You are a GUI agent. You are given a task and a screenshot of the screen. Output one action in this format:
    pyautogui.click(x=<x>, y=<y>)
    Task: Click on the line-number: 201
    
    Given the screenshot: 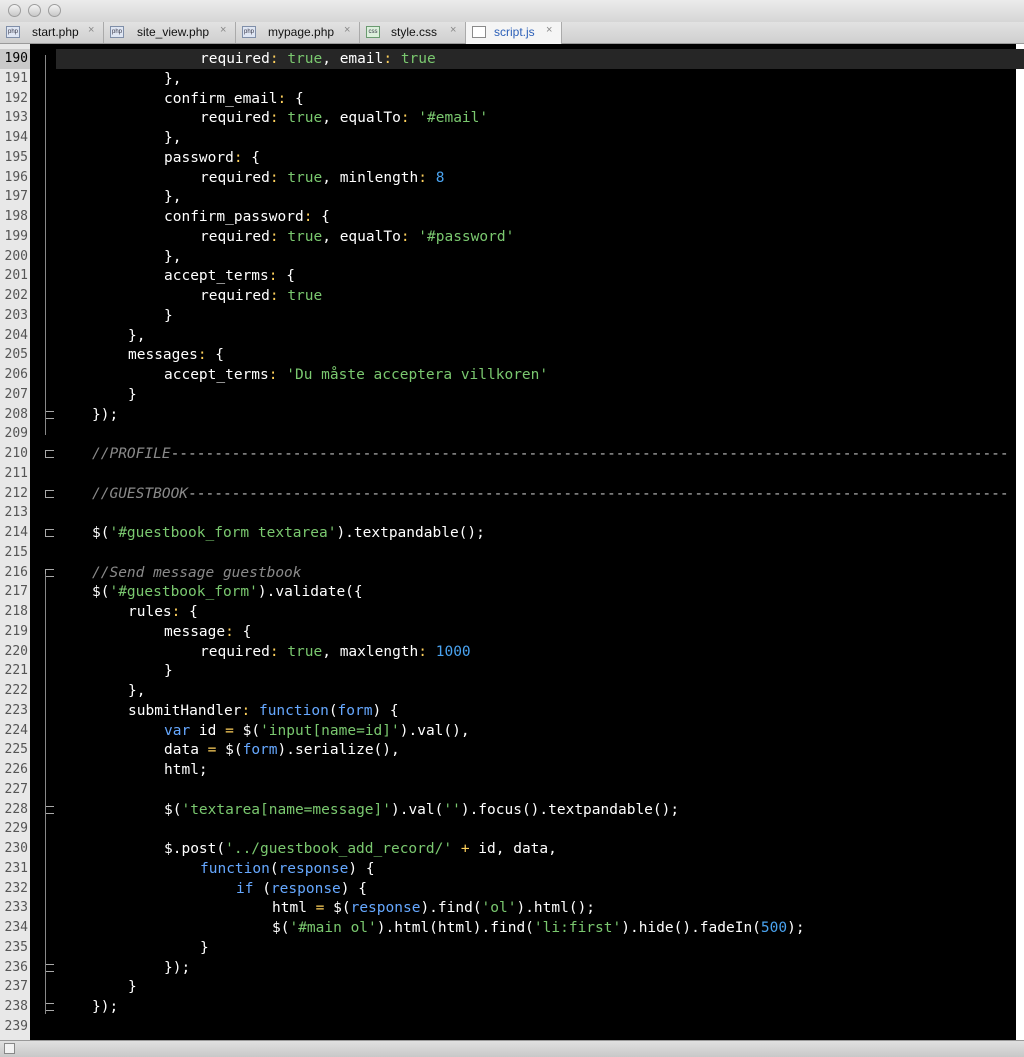 What is the action you would take?
    pyautogui.click(x=16, y=275)
    